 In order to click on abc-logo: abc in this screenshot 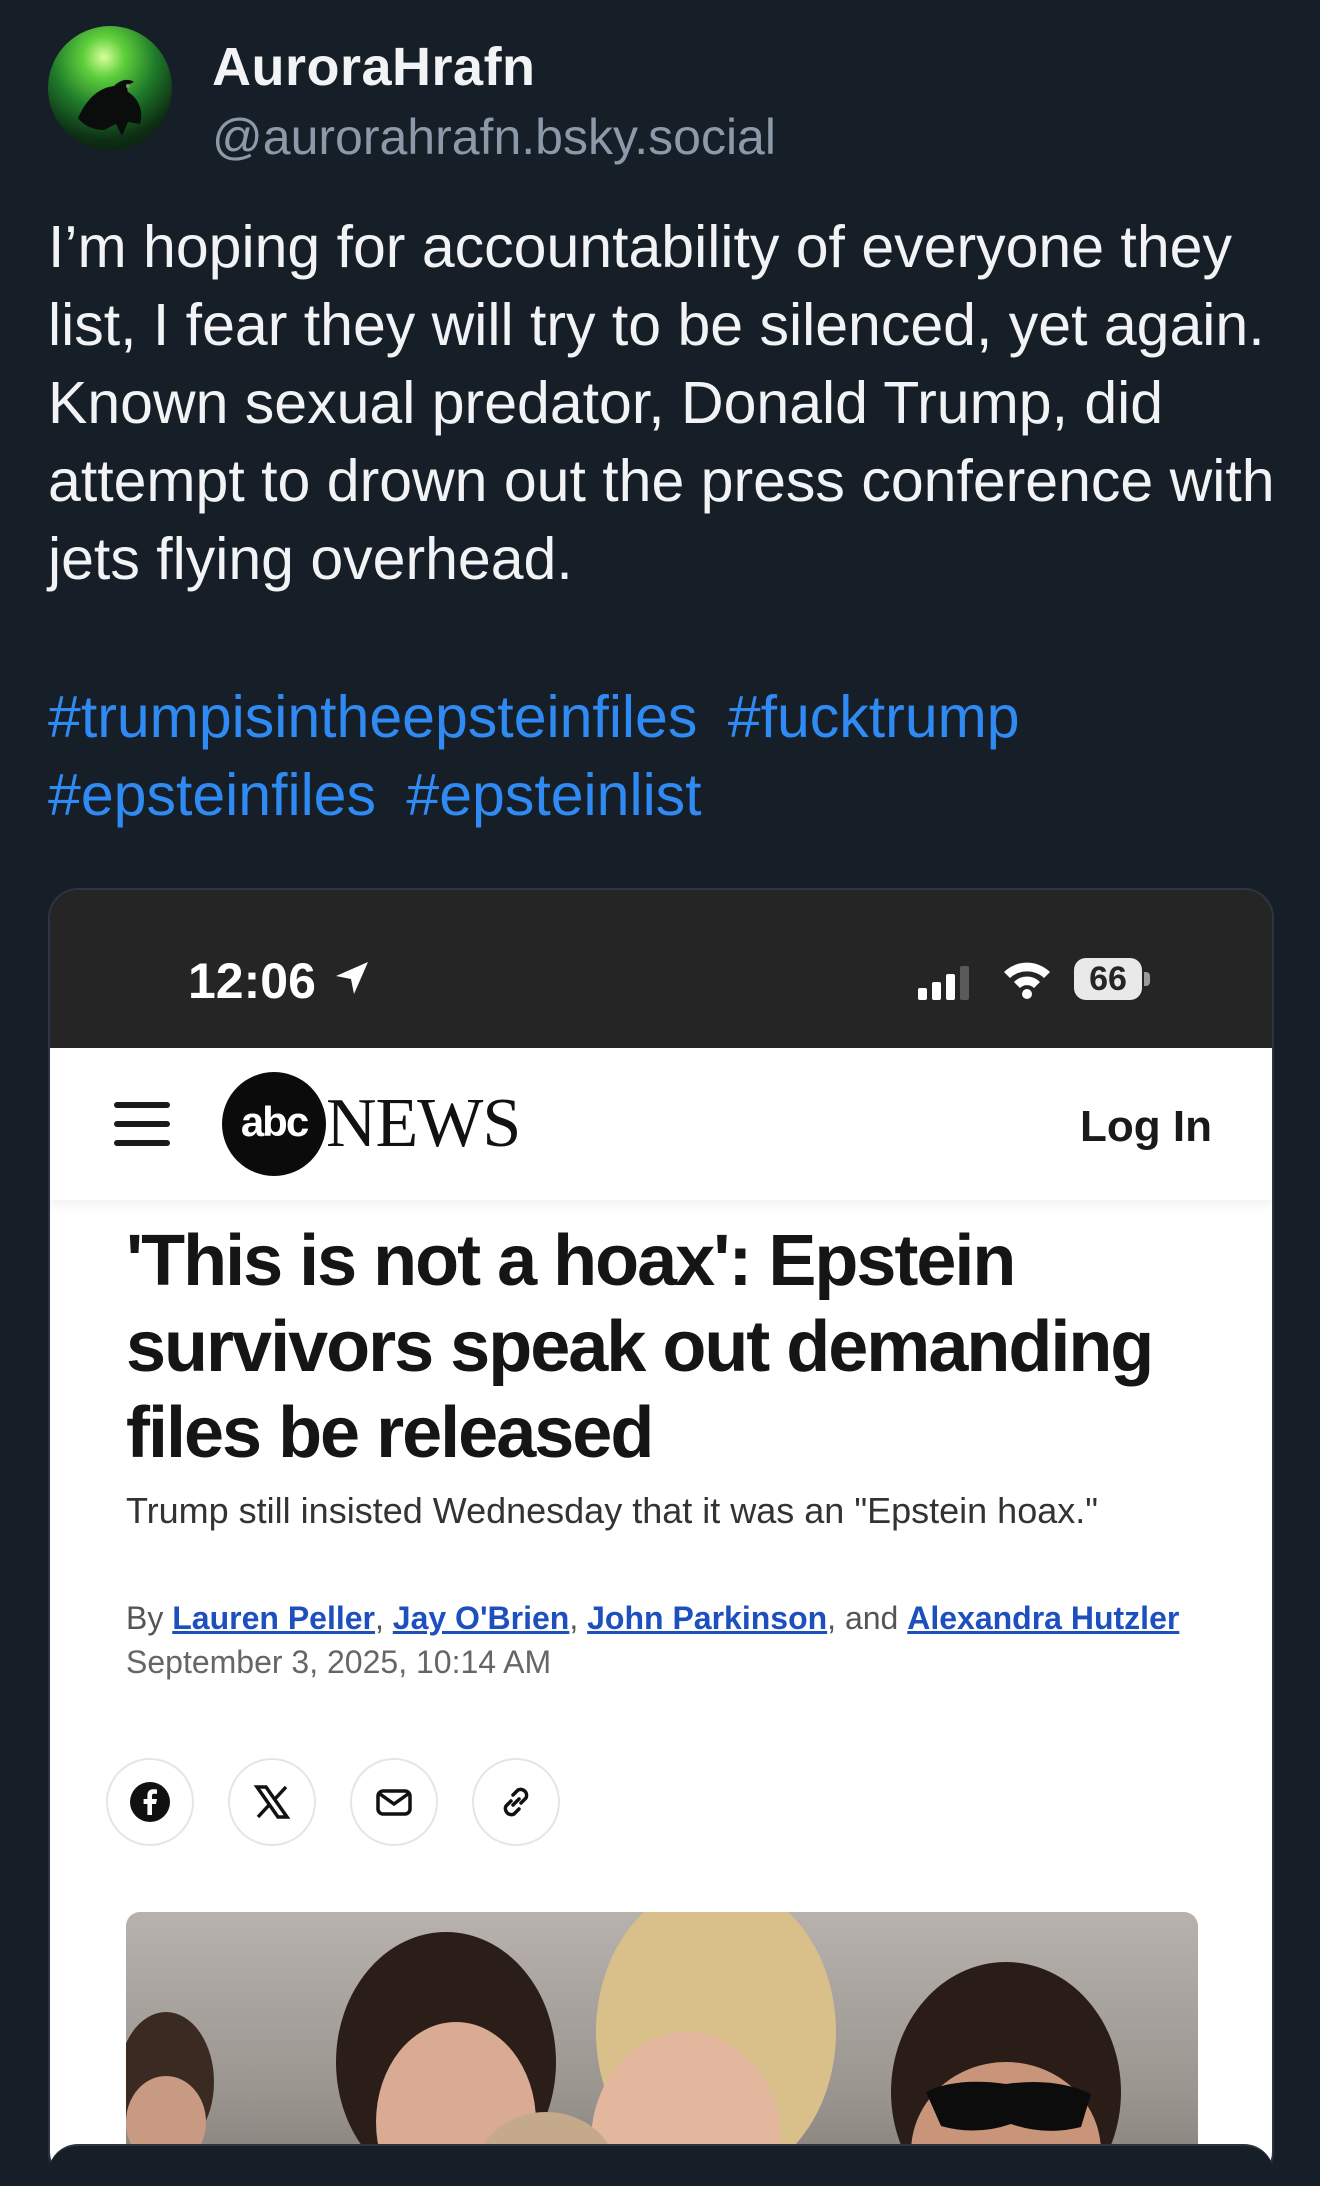, I will do `click(274, 1124)`.